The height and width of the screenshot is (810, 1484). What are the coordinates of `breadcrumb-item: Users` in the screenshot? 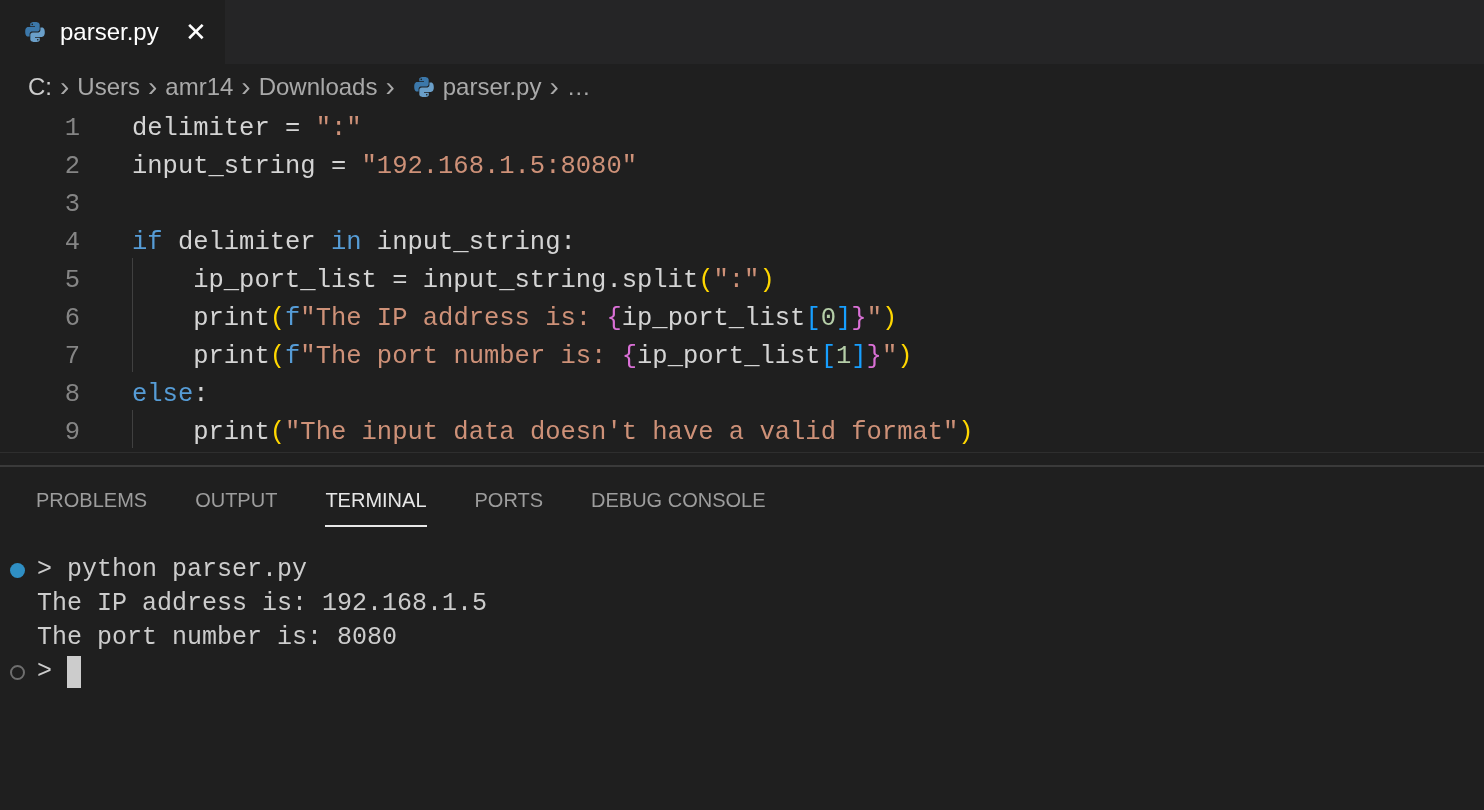 It's located at (108, 87).